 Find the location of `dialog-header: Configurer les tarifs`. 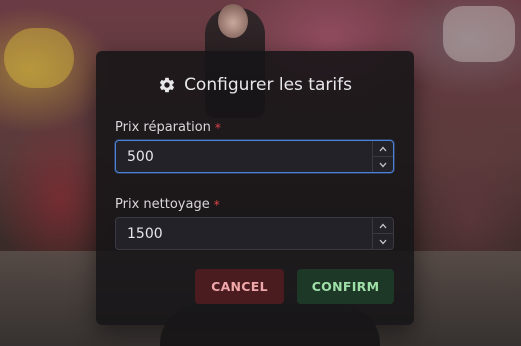

dialog-header: Configurer les tarifs is located at coordinates (255, 85).